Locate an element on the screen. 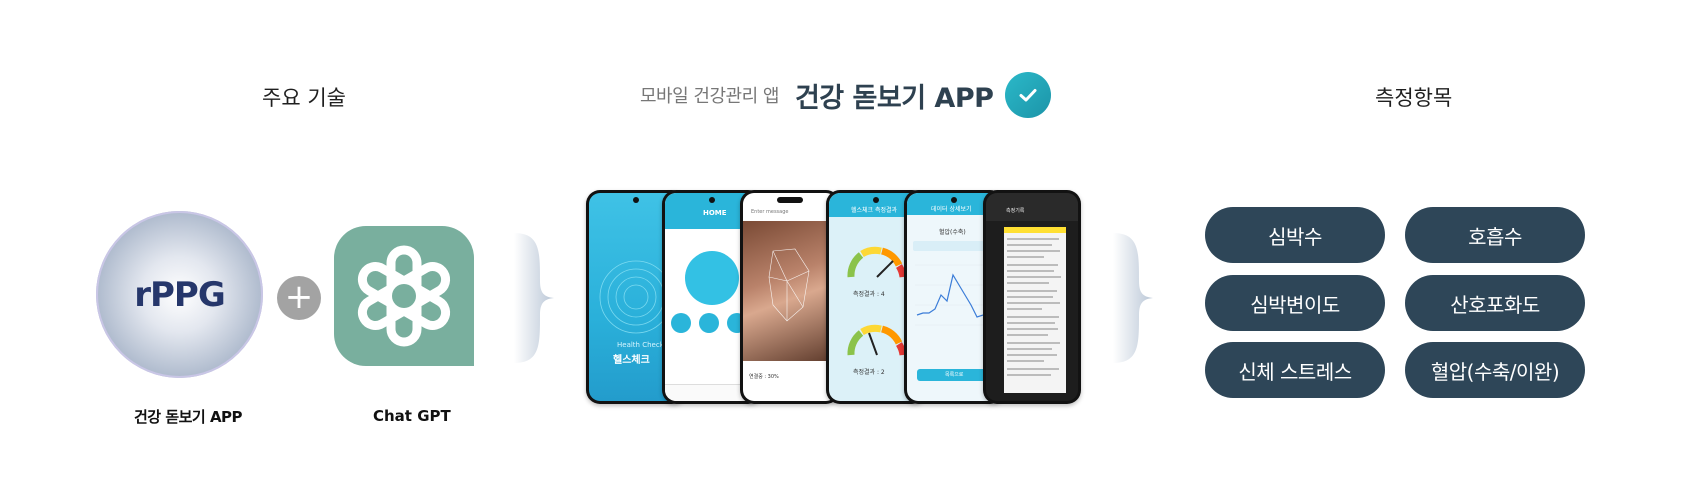  trend-tab-label: 혈압(수축) is located at coordinates (952, 232).